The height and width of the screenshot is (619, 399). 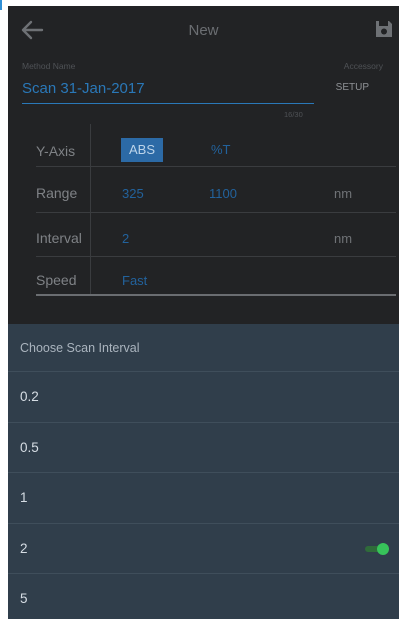 What do you see at coordinates (352, 87) in the screenshot?
I see `setup-button: SETUP` at bounding box center [352, 87].